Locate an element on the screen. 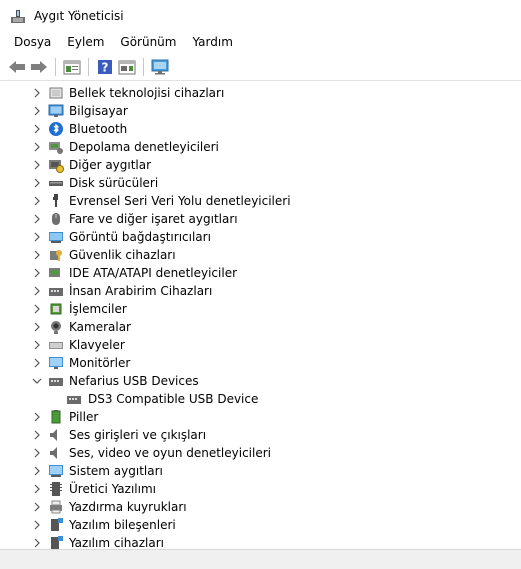 This screenshot has width=521, height=569. tree-item: Evrensel Seri Veri Yolu denetleyicileri is located at coordinates (260, 201).